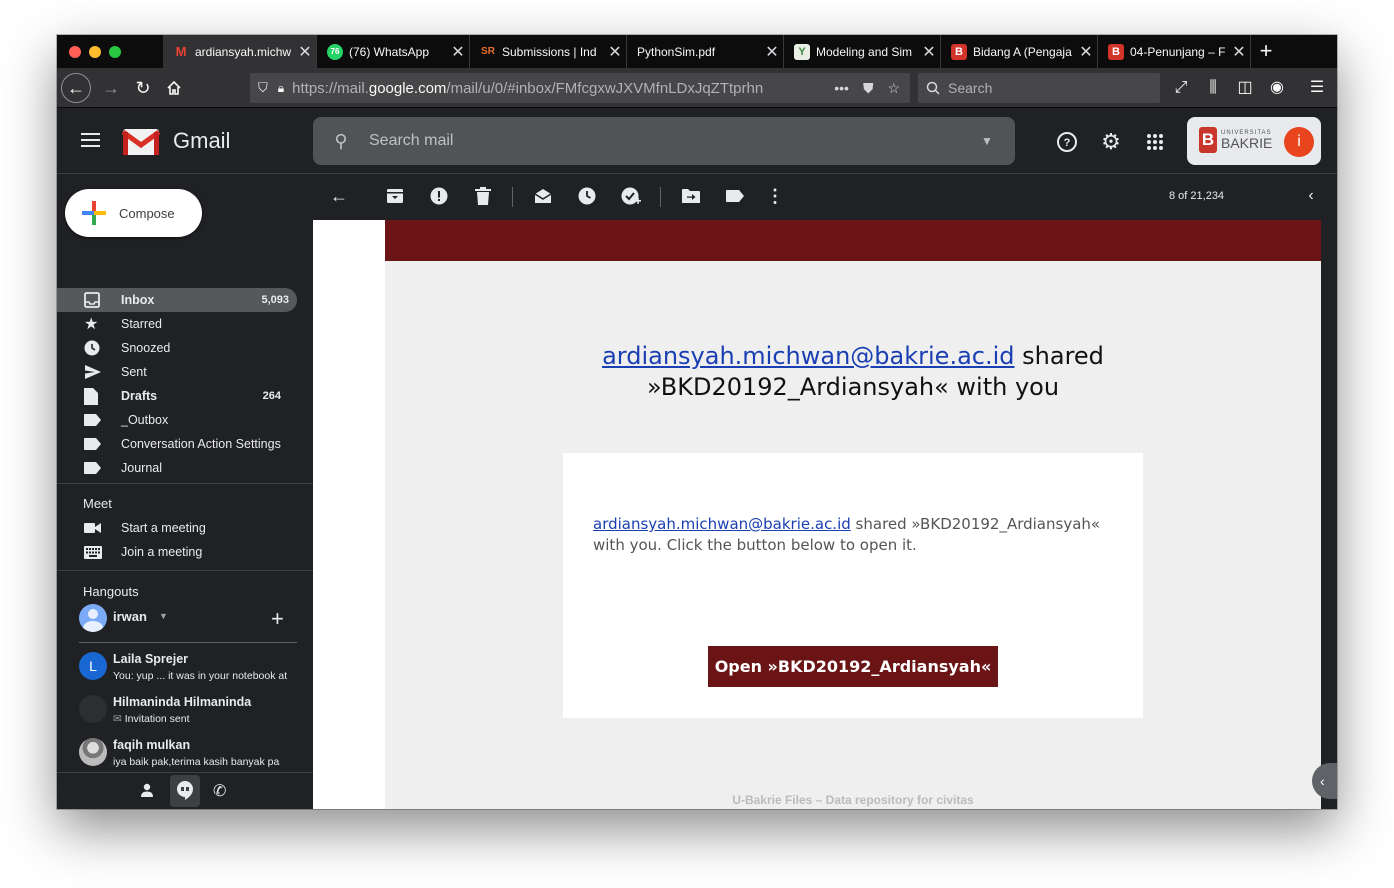 This screenshot has height=888, width=1394. I want to click on search-options-icon: ▼, so click(987, 141).